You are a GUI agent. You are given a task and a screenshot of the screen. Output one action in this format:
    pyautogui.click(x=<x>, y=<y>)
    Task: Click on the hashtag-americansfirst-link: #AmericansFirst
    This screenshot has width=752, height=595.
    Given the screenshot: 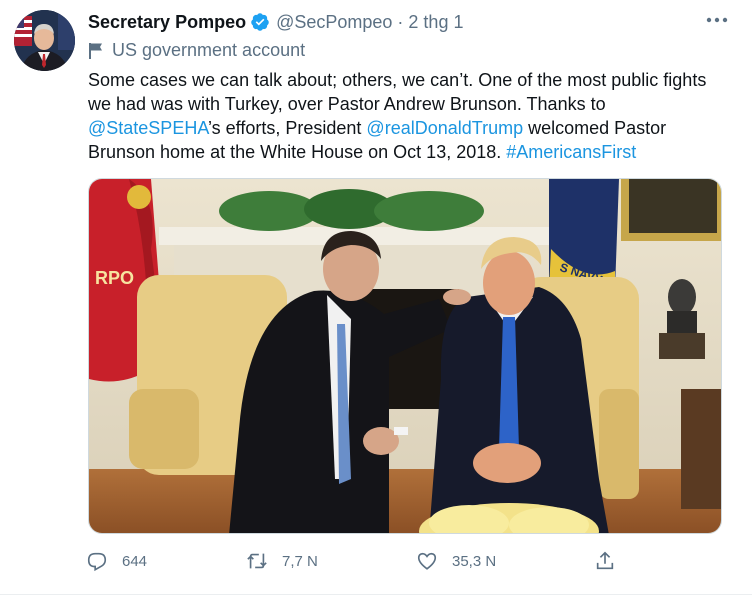 What is the action you would take?
    pyautogui.click(x=571, y=152)
    